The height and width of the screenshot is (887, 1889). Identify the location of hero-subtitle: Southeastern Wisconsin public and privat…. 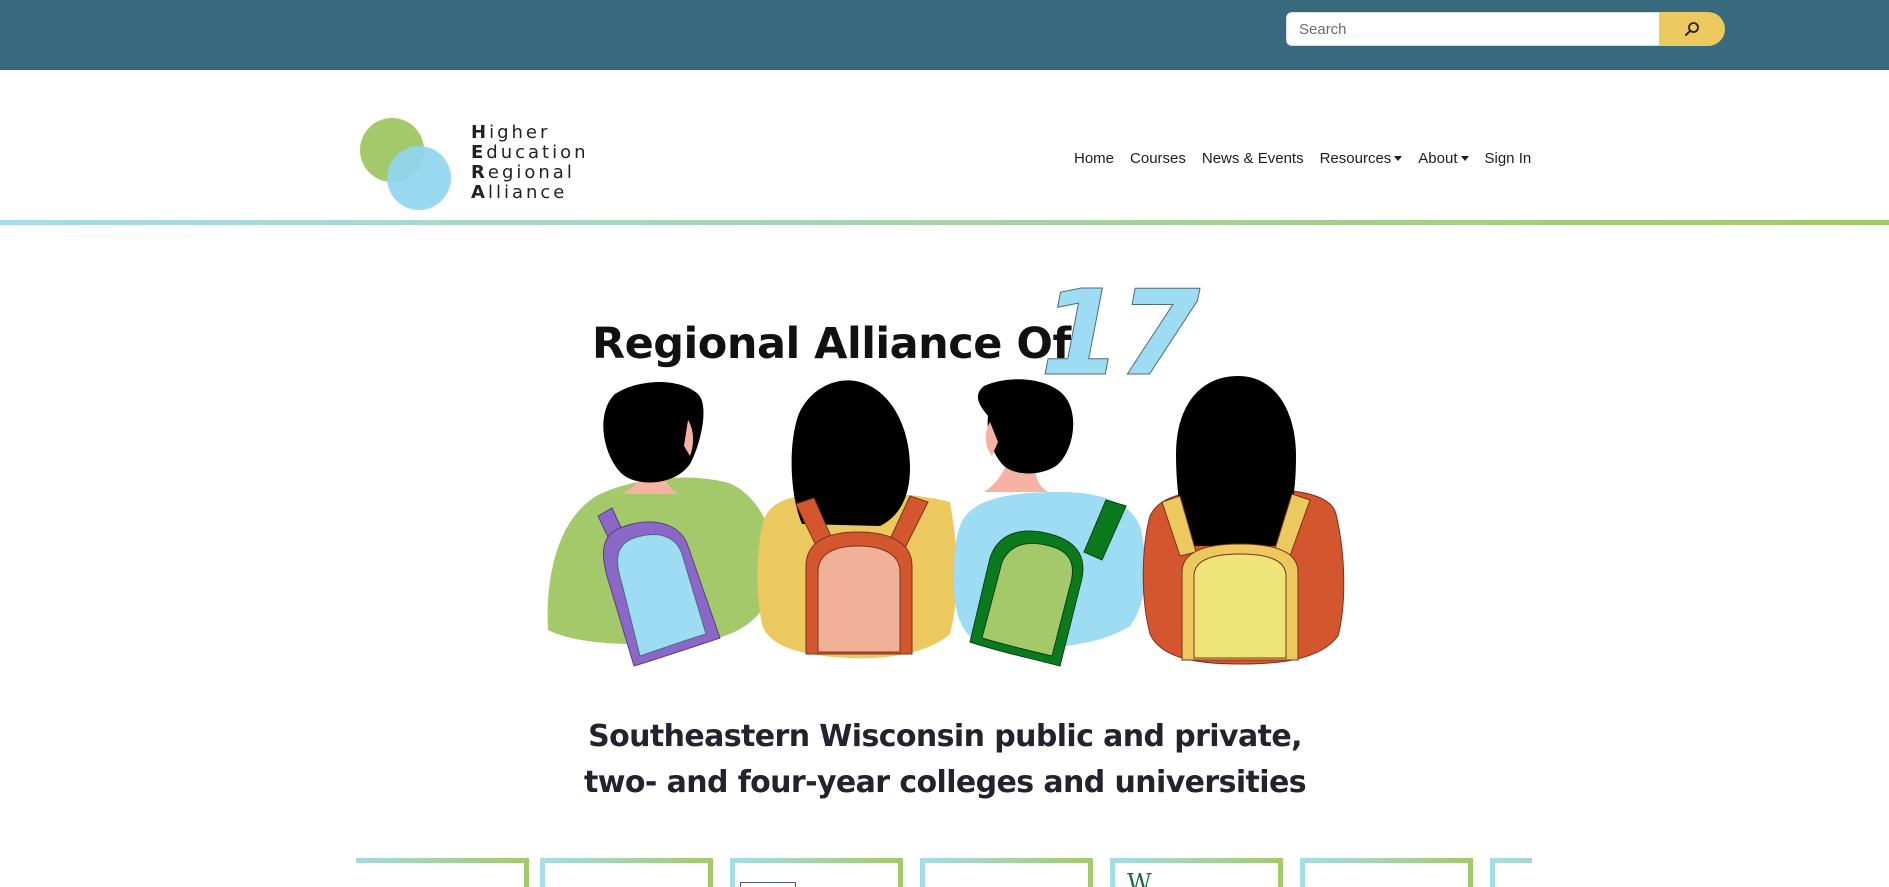
(945, 760).